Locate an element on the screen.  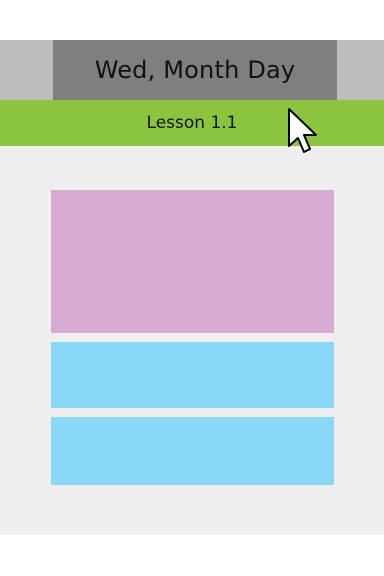
date-title-block: Wed, Month Day is located at coordinates (195, 70).